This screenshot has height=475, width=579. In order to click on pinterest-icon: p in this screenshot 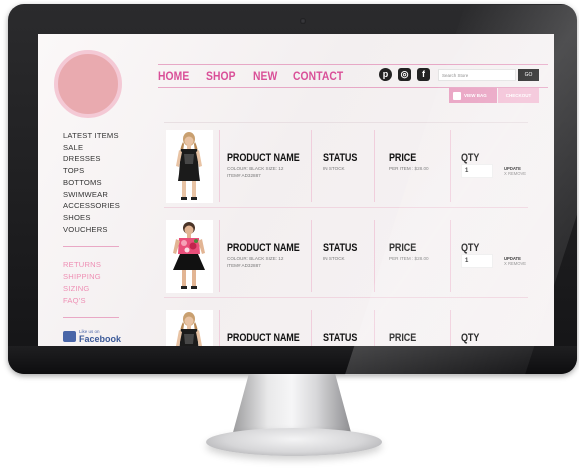, I will do `click(385, 74)`.